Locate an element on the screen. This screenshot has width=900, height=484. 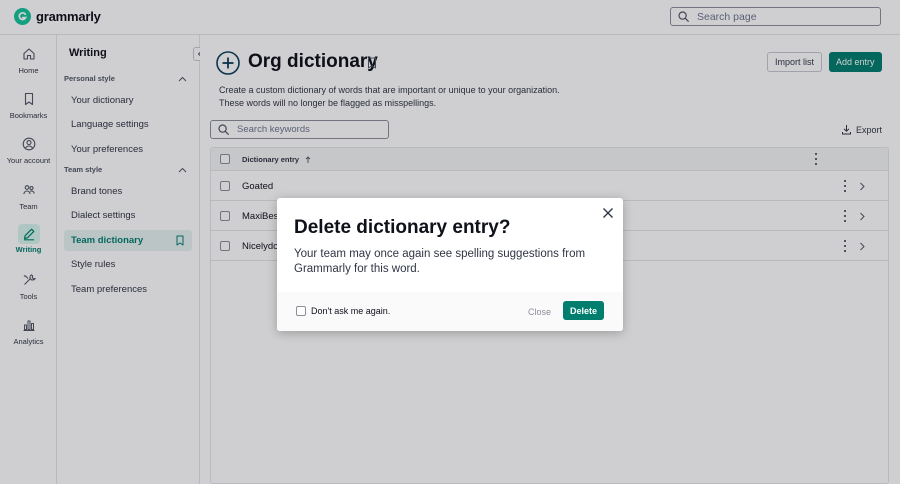
dialog-title: Delete dictionary entry? is located at coordinates (402, 227).